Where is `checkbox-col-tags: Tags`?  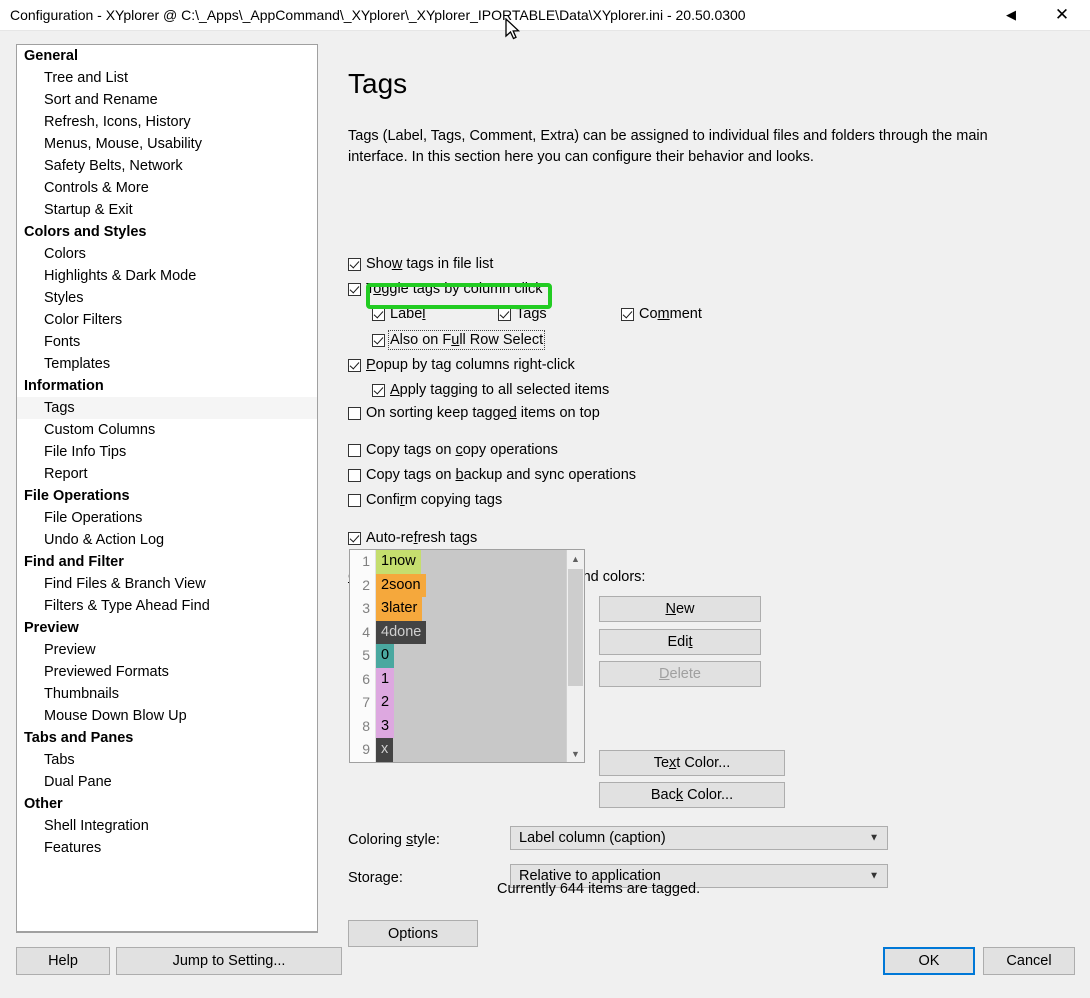
checkbox-col-tags: Tags is located at coordinates (522, 314).